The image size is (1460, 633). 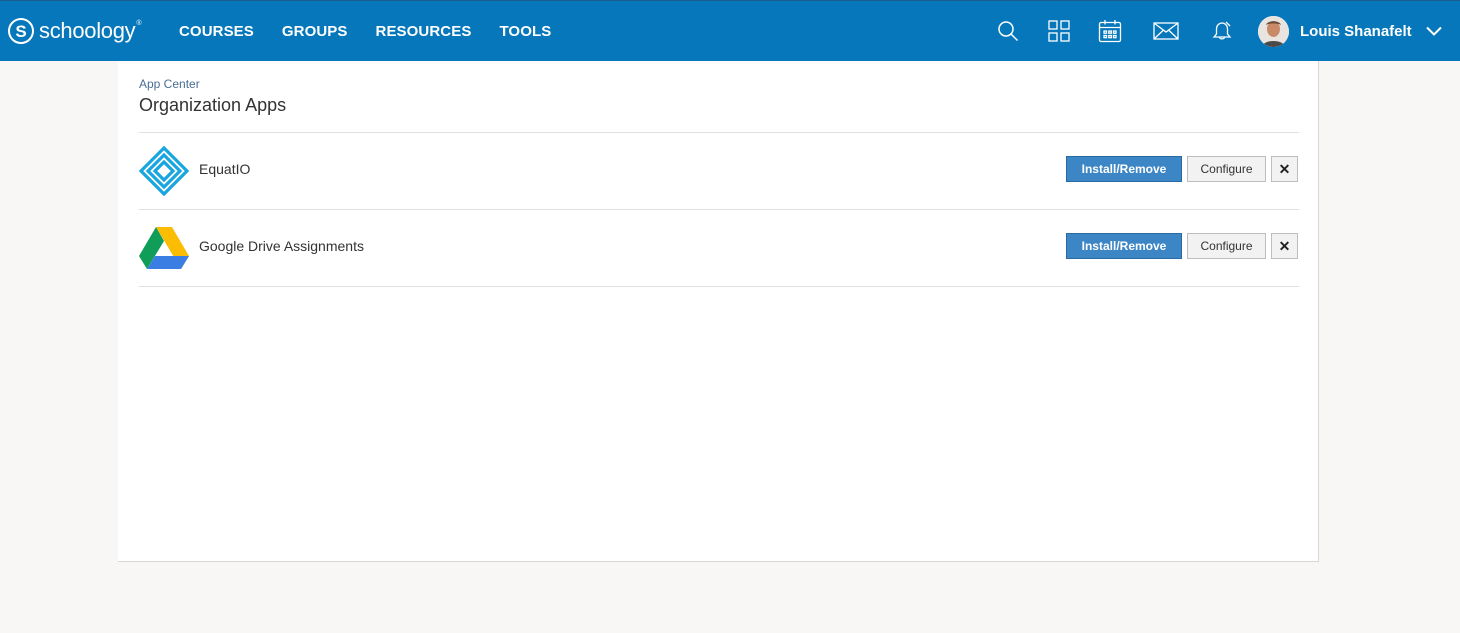 I want to click on app-name: EquatIO, so click(x=225, y=169).